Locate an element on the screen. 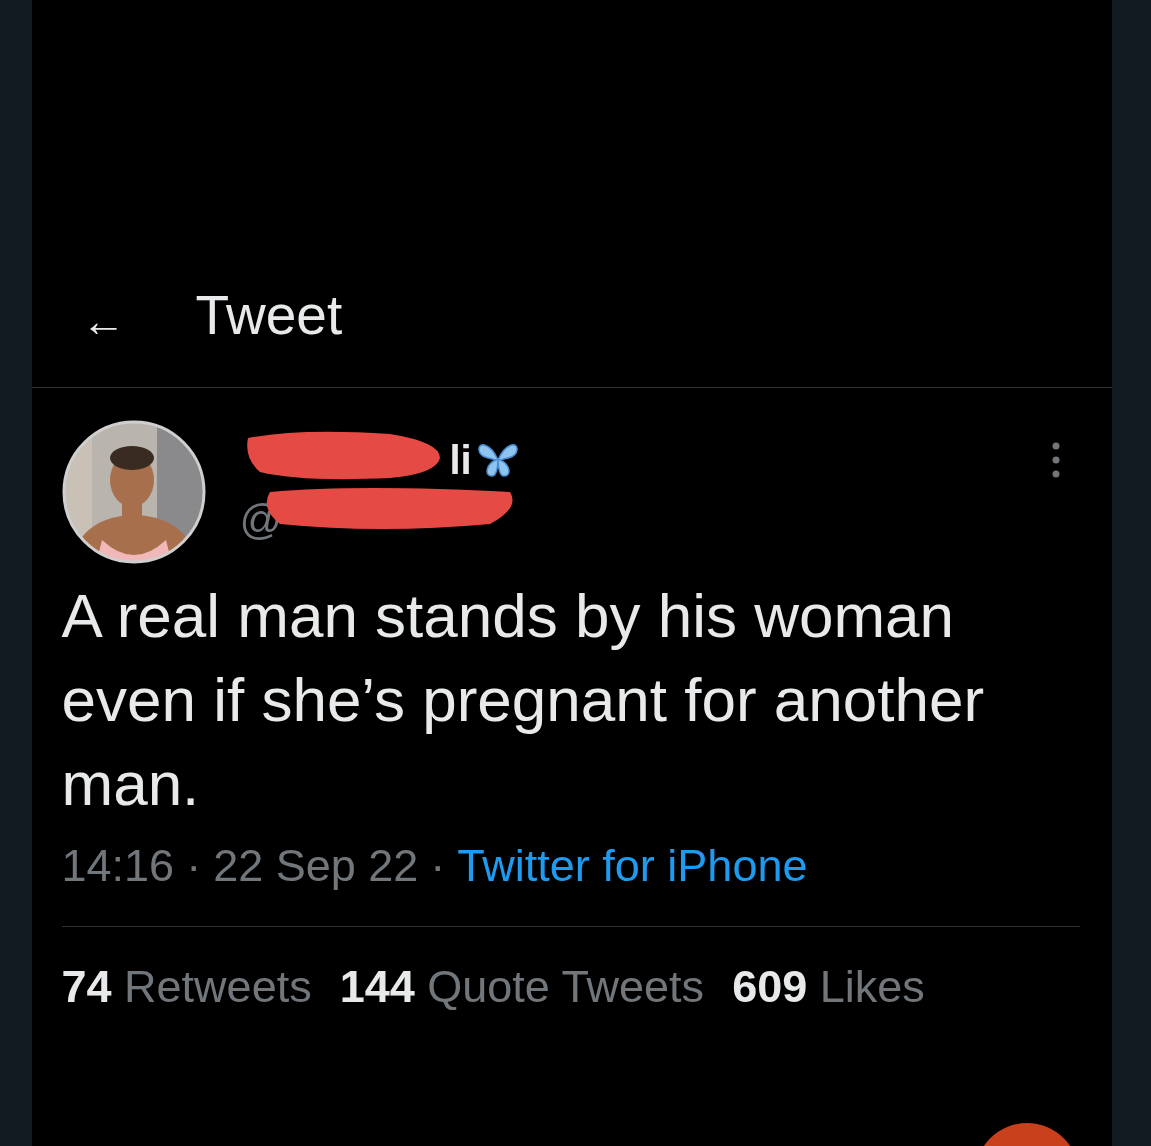  engagement-stat: 144 Quote Tweets is located at coordinates (522, 987).